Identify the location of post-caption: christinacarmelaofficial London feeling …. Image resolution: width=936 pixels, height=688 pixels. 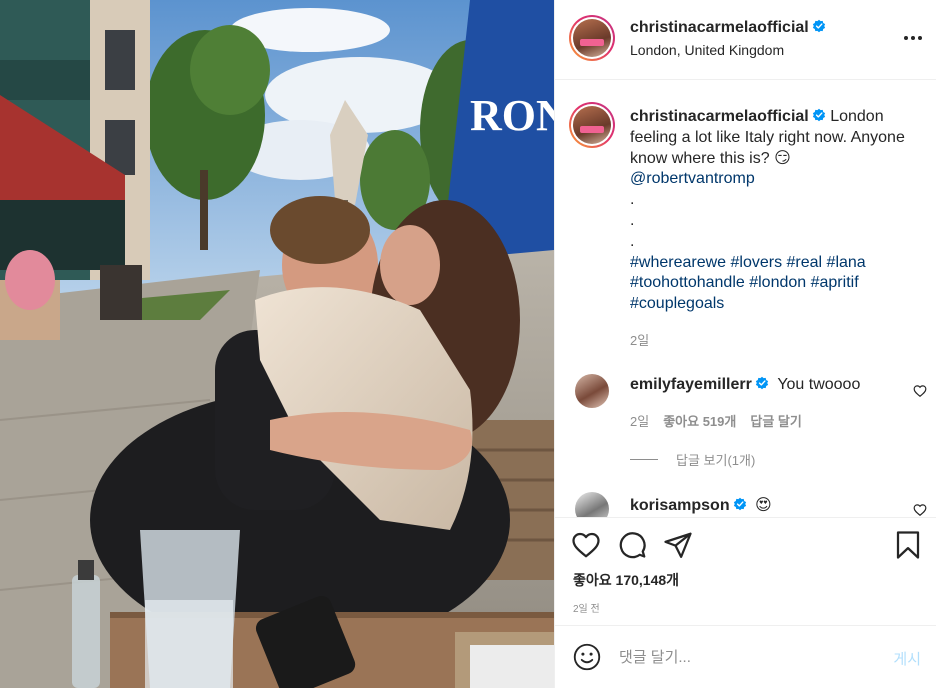
(775, 211).